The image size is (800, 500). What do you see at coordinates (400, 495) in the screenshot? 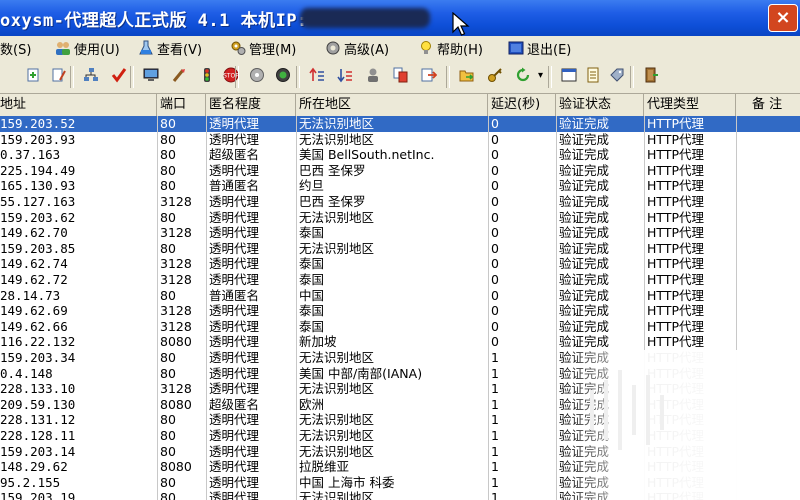
I see `table-row: 159.203.19 80 透明代理 无法识别地区 1 验证完成 HTTP代理` at bounding box center [400, 495].